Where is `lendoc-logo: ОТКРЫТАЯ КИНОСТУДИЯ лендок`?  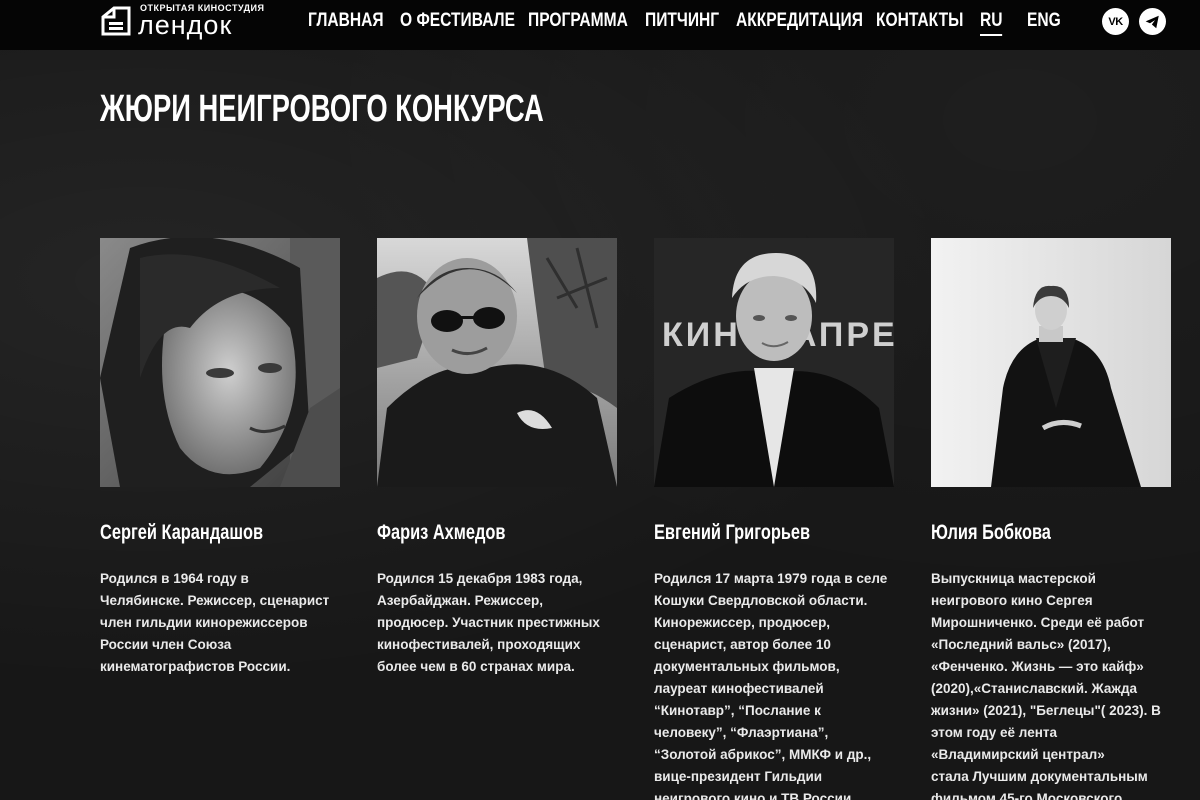
lendoc-logo: ОТКРЫТАЯ КИНОСТУДИЯ лендок is located at coordinates (185, 22).